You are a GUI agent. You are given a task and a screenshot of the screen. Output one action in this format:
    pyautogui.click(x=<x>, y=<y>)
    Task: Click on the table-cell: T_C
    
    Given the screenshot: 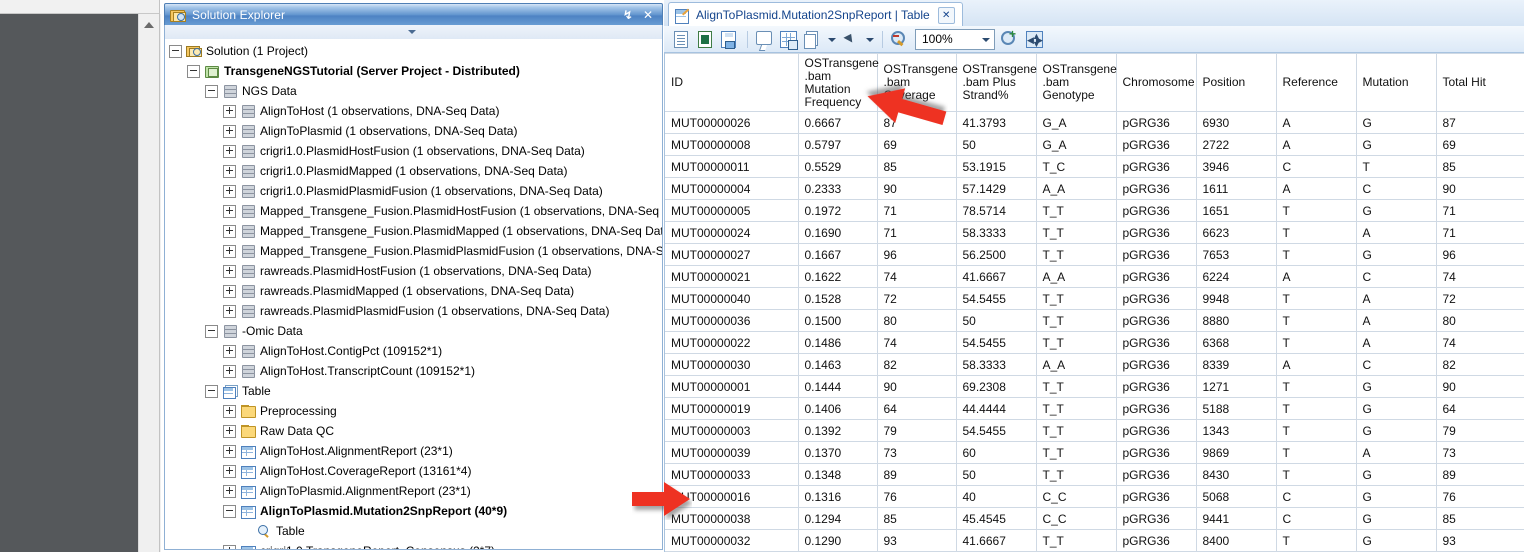 What is the action you would take?
    pyautogui.click(x=1076, y=166)
    